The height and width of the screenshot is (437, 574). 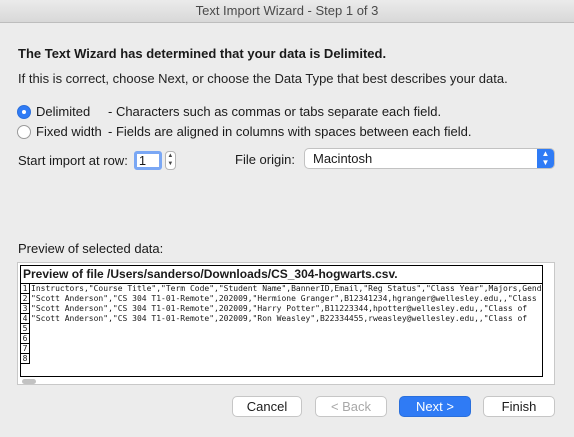 What do you see at coordinates (170, 156) in the screenshot?
I see `stepper-up-icon: ▲` at bounding box center [170, 156].